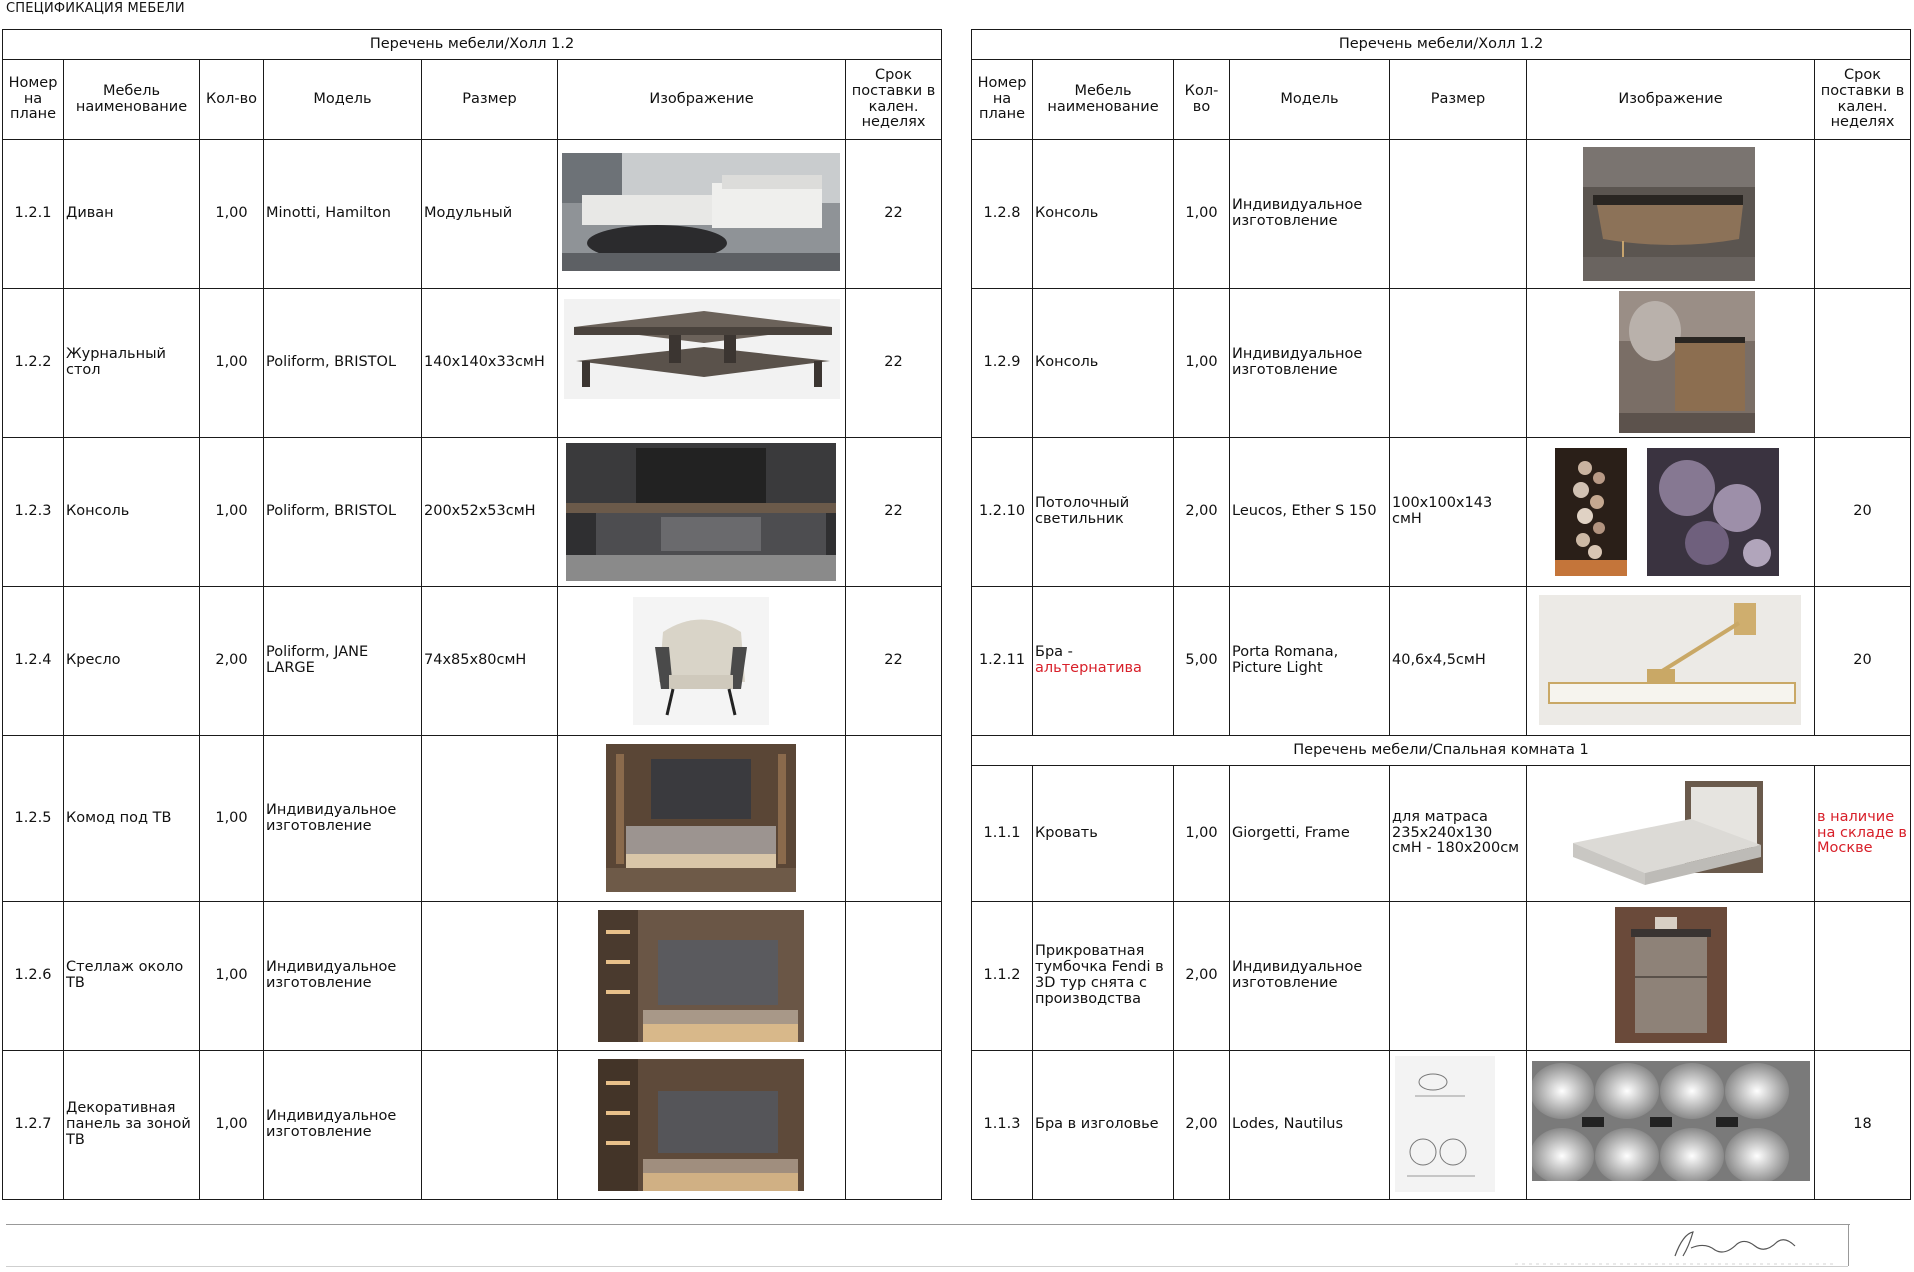 The image size is (1914, 1272). I want to click on document-title: СПЕЦИФИКАЦИЯ МЕБЕЛИ, so click(95, 8).